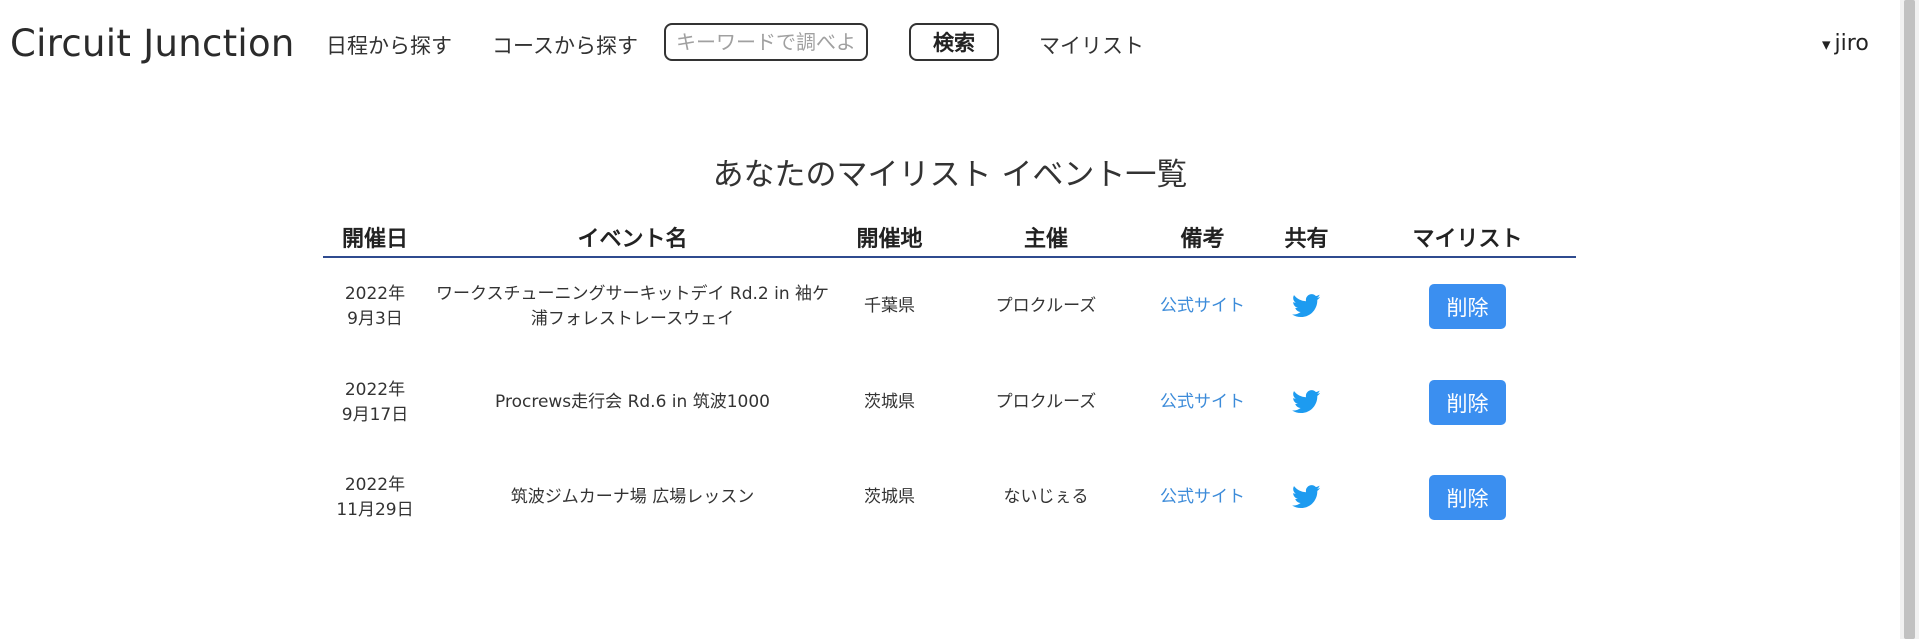  What do you see at coordinates (632, 237) in the screenshot?
I see `column-header-event-name: イベント名` at bounding box center [632, 237].